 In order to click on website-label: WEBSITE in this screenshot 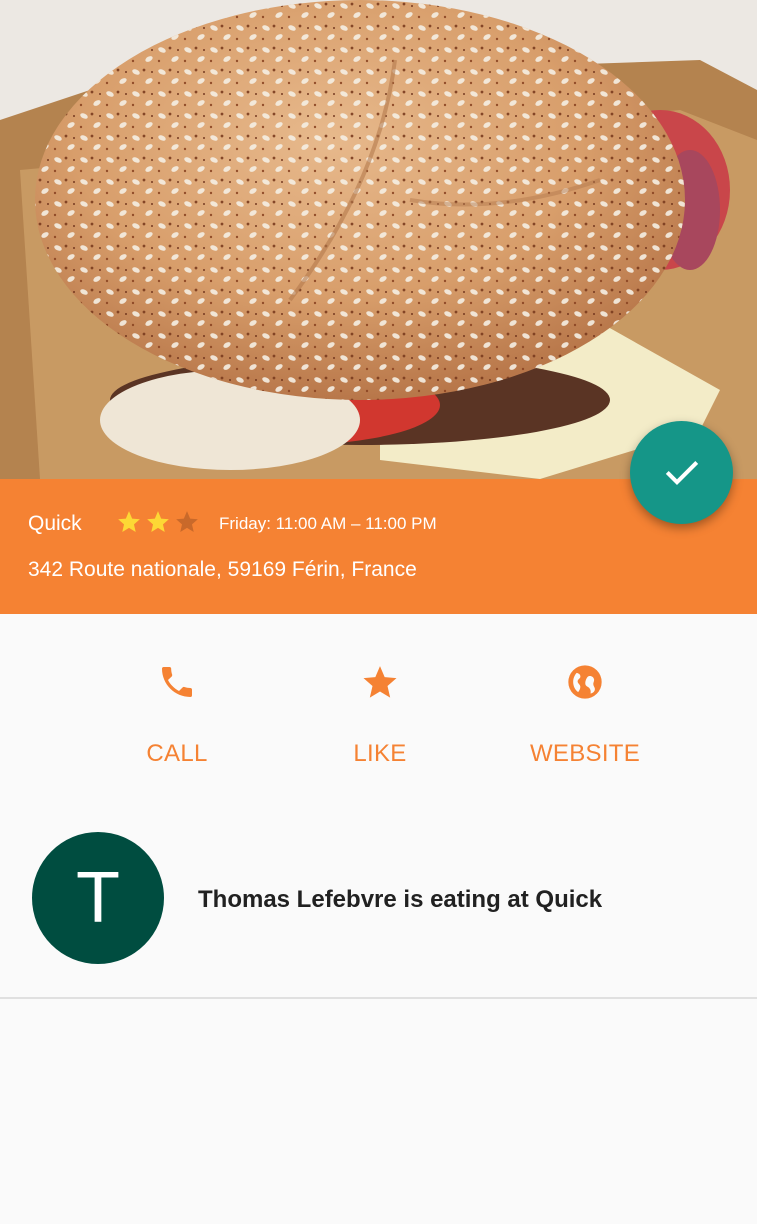, I will do `click(585, 753)`.